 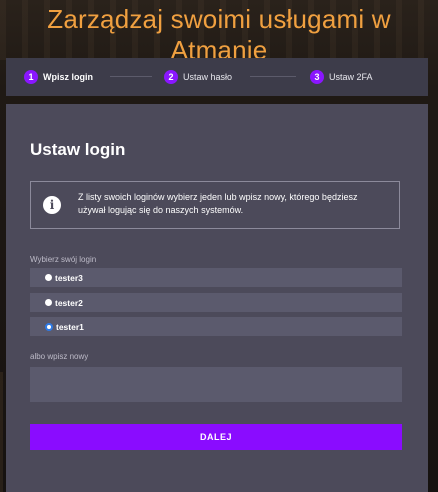 I want to click on form-title: Ustaw login, so click(x=78, y=149).